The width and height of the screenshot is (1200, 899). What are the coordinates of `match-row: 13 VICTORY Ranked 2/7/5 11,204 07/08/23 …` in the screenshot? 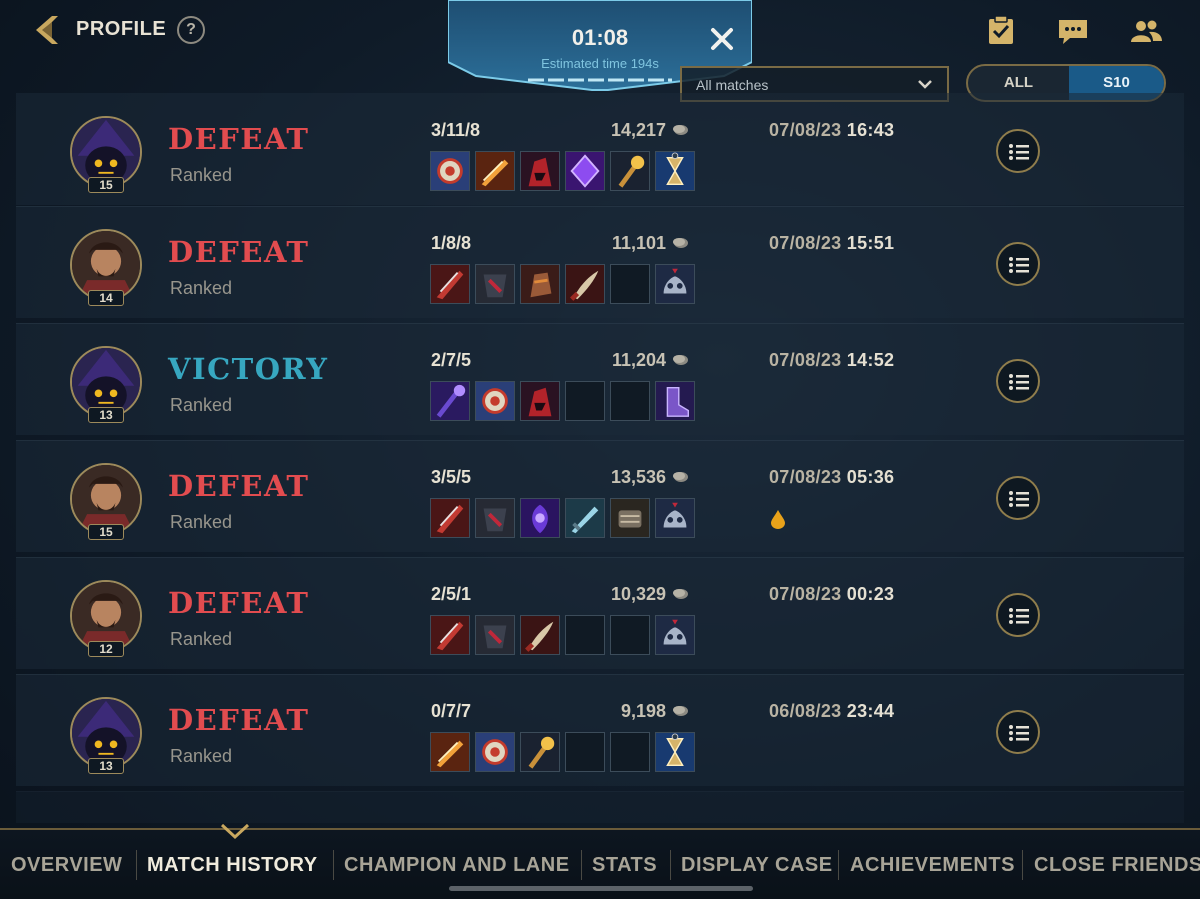 It's located at (600, 379).